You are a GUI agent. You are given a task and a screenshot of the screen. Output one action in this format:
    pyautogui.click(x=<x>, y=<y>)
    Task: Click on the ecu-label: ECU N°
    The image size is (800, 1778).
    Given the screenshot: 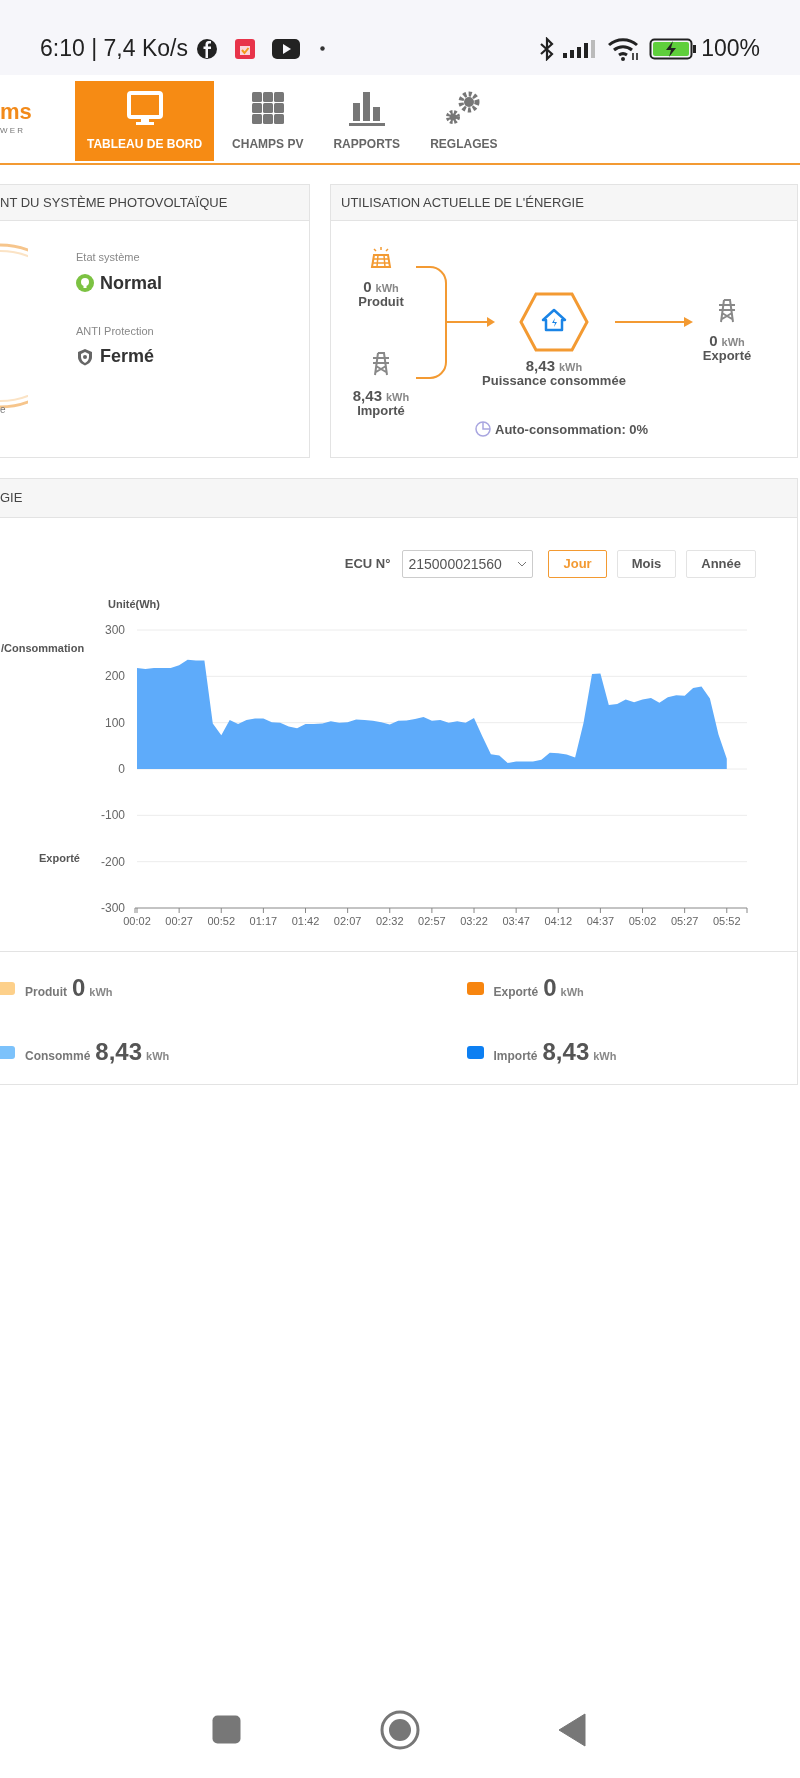 What is the action you would take?
    pyautogui.click(x=367, y=564)
    